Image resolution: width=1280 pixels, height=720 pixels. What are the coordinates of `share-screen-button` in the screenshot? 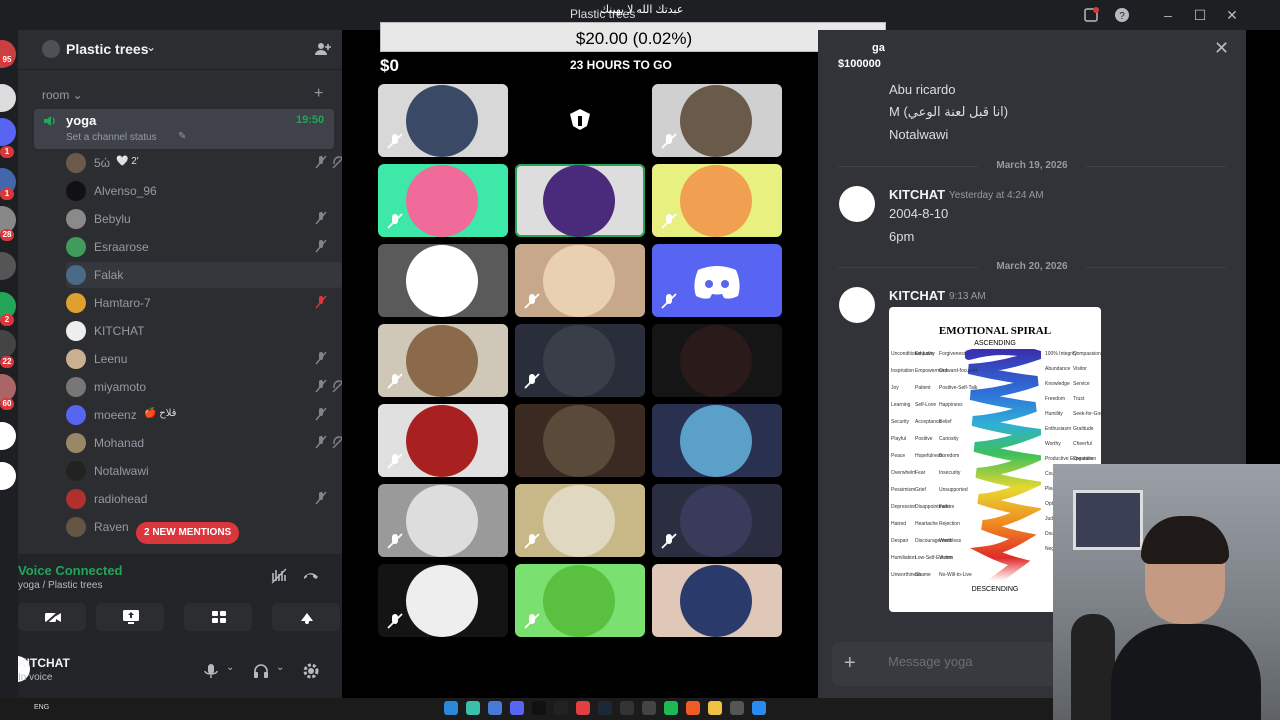 It's located at (130, 617).